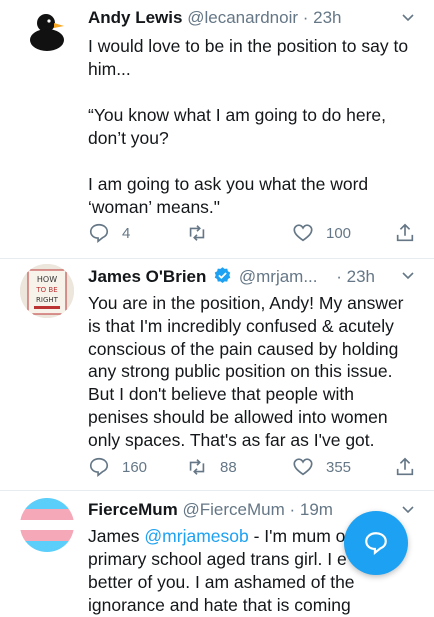 The image size is (434, 617). What do you see at coordinates (116, 536) in the screenshot?
I see `tweet-text-prefix: James` at bounding box center [116, 536].